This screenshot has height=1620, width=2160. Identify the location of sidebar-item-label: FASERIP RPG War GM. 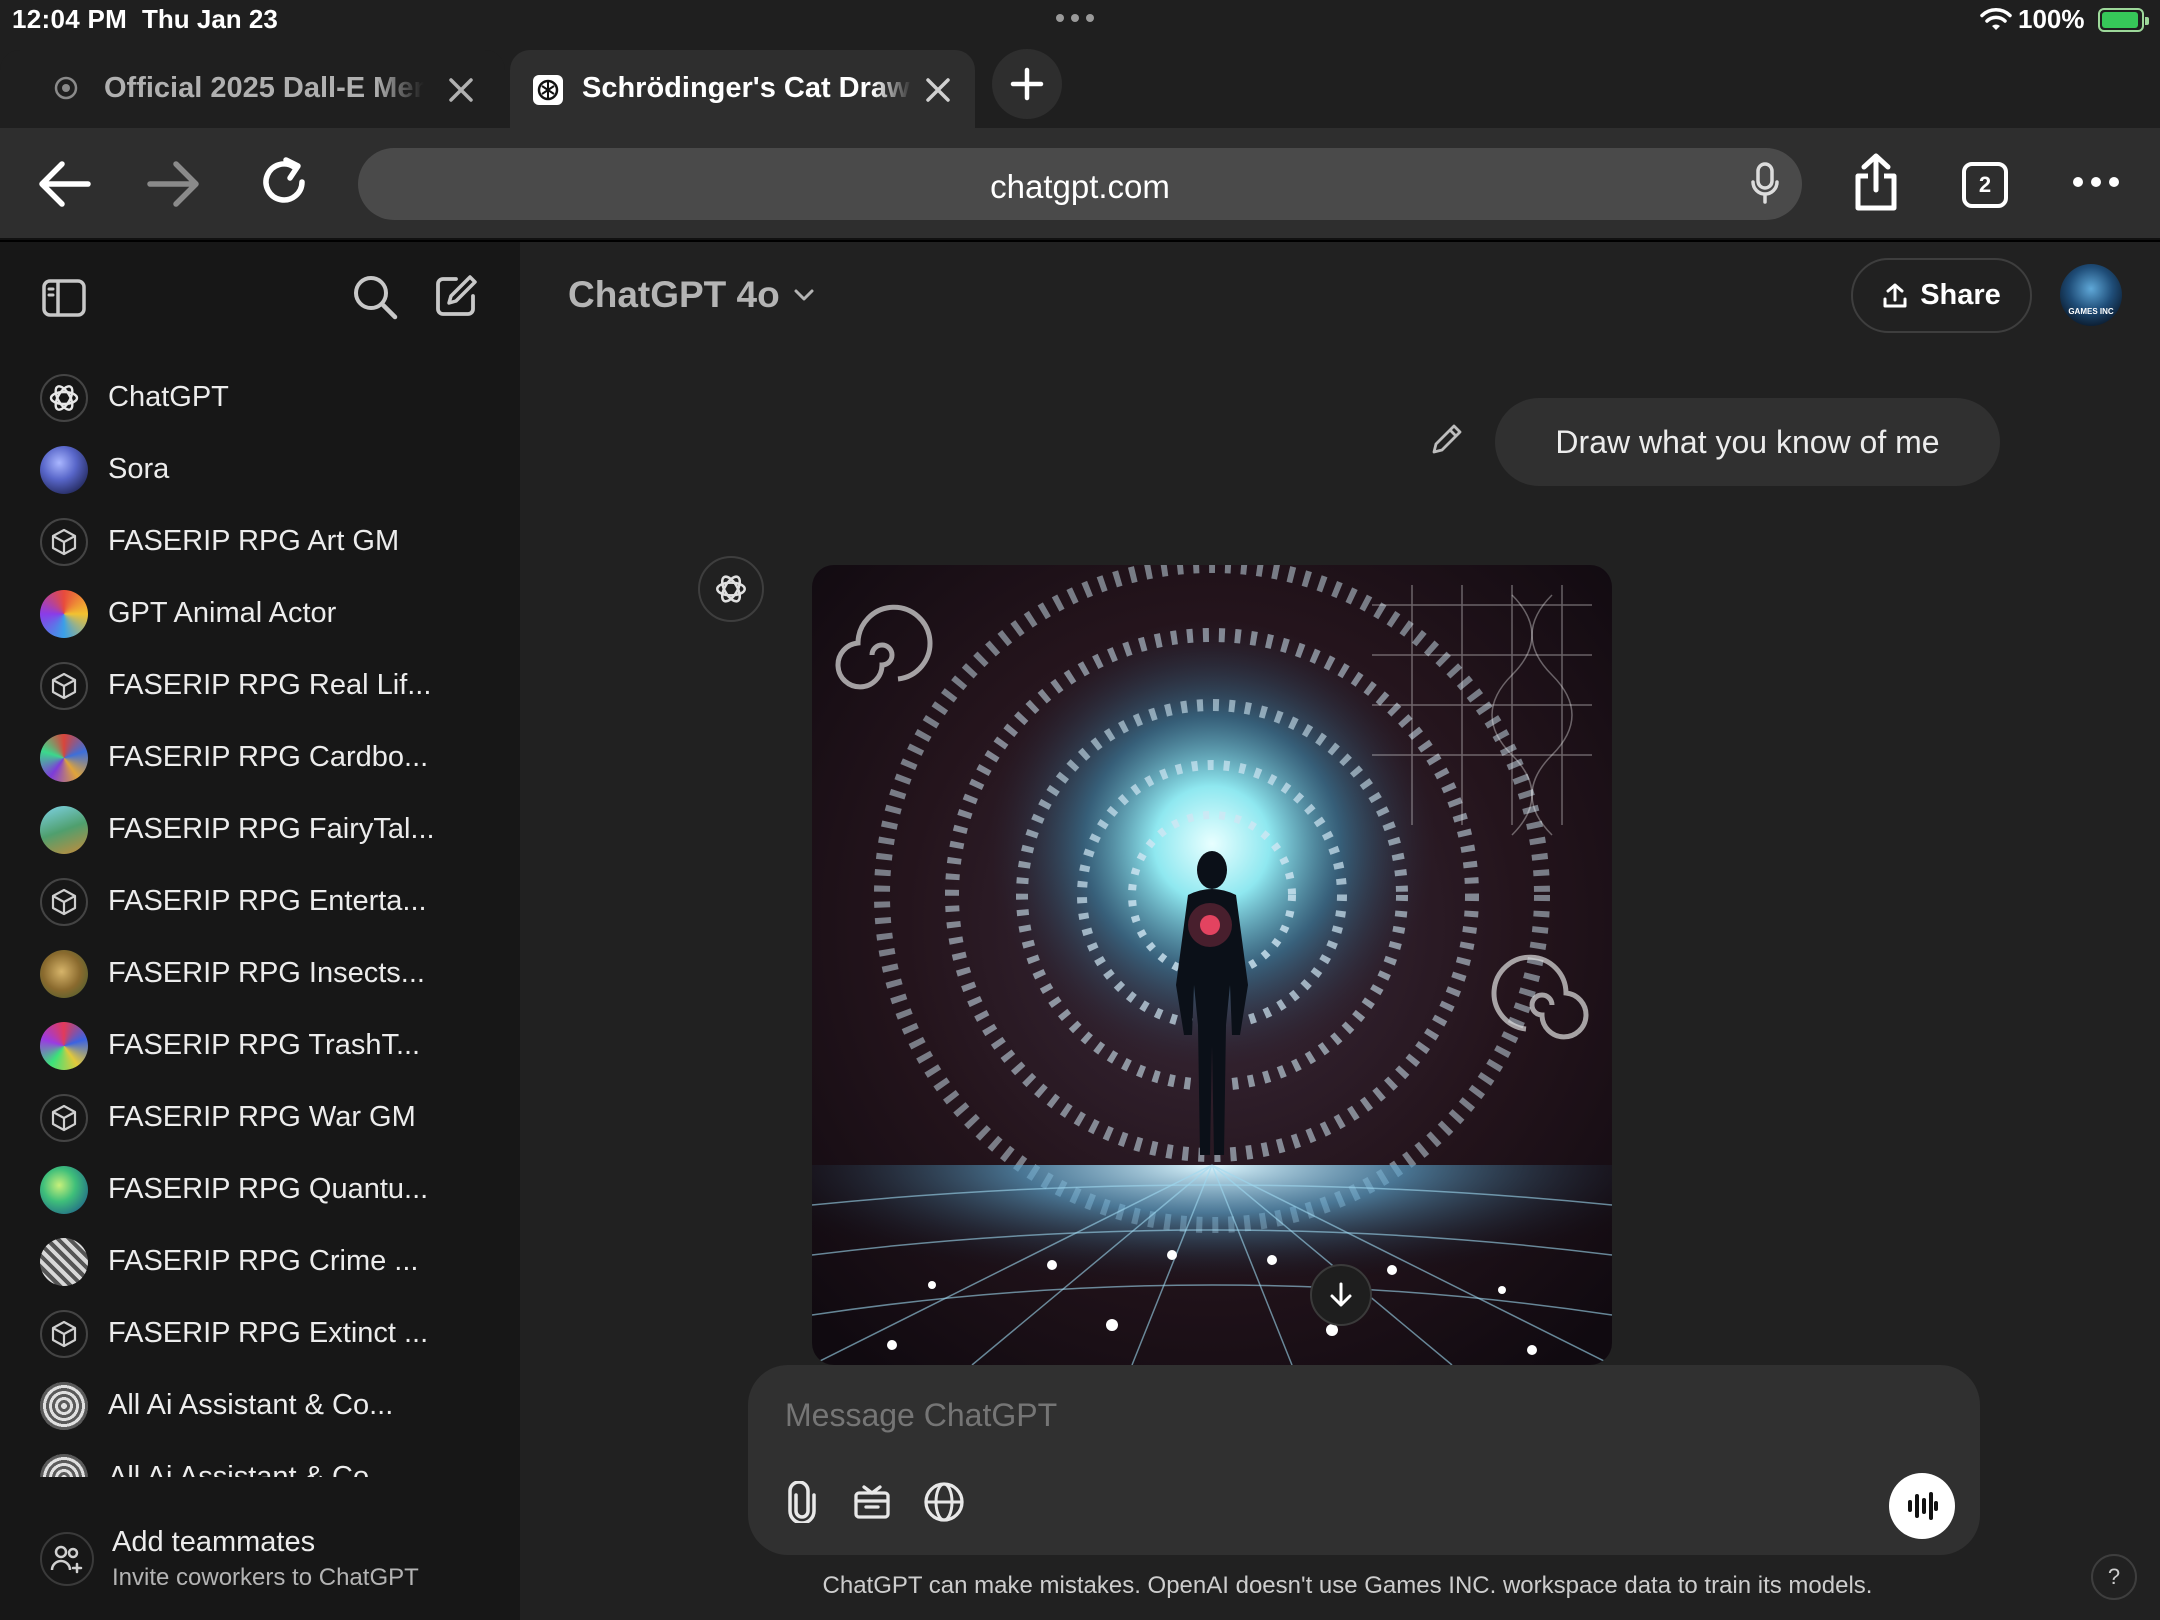
(262, 1117).